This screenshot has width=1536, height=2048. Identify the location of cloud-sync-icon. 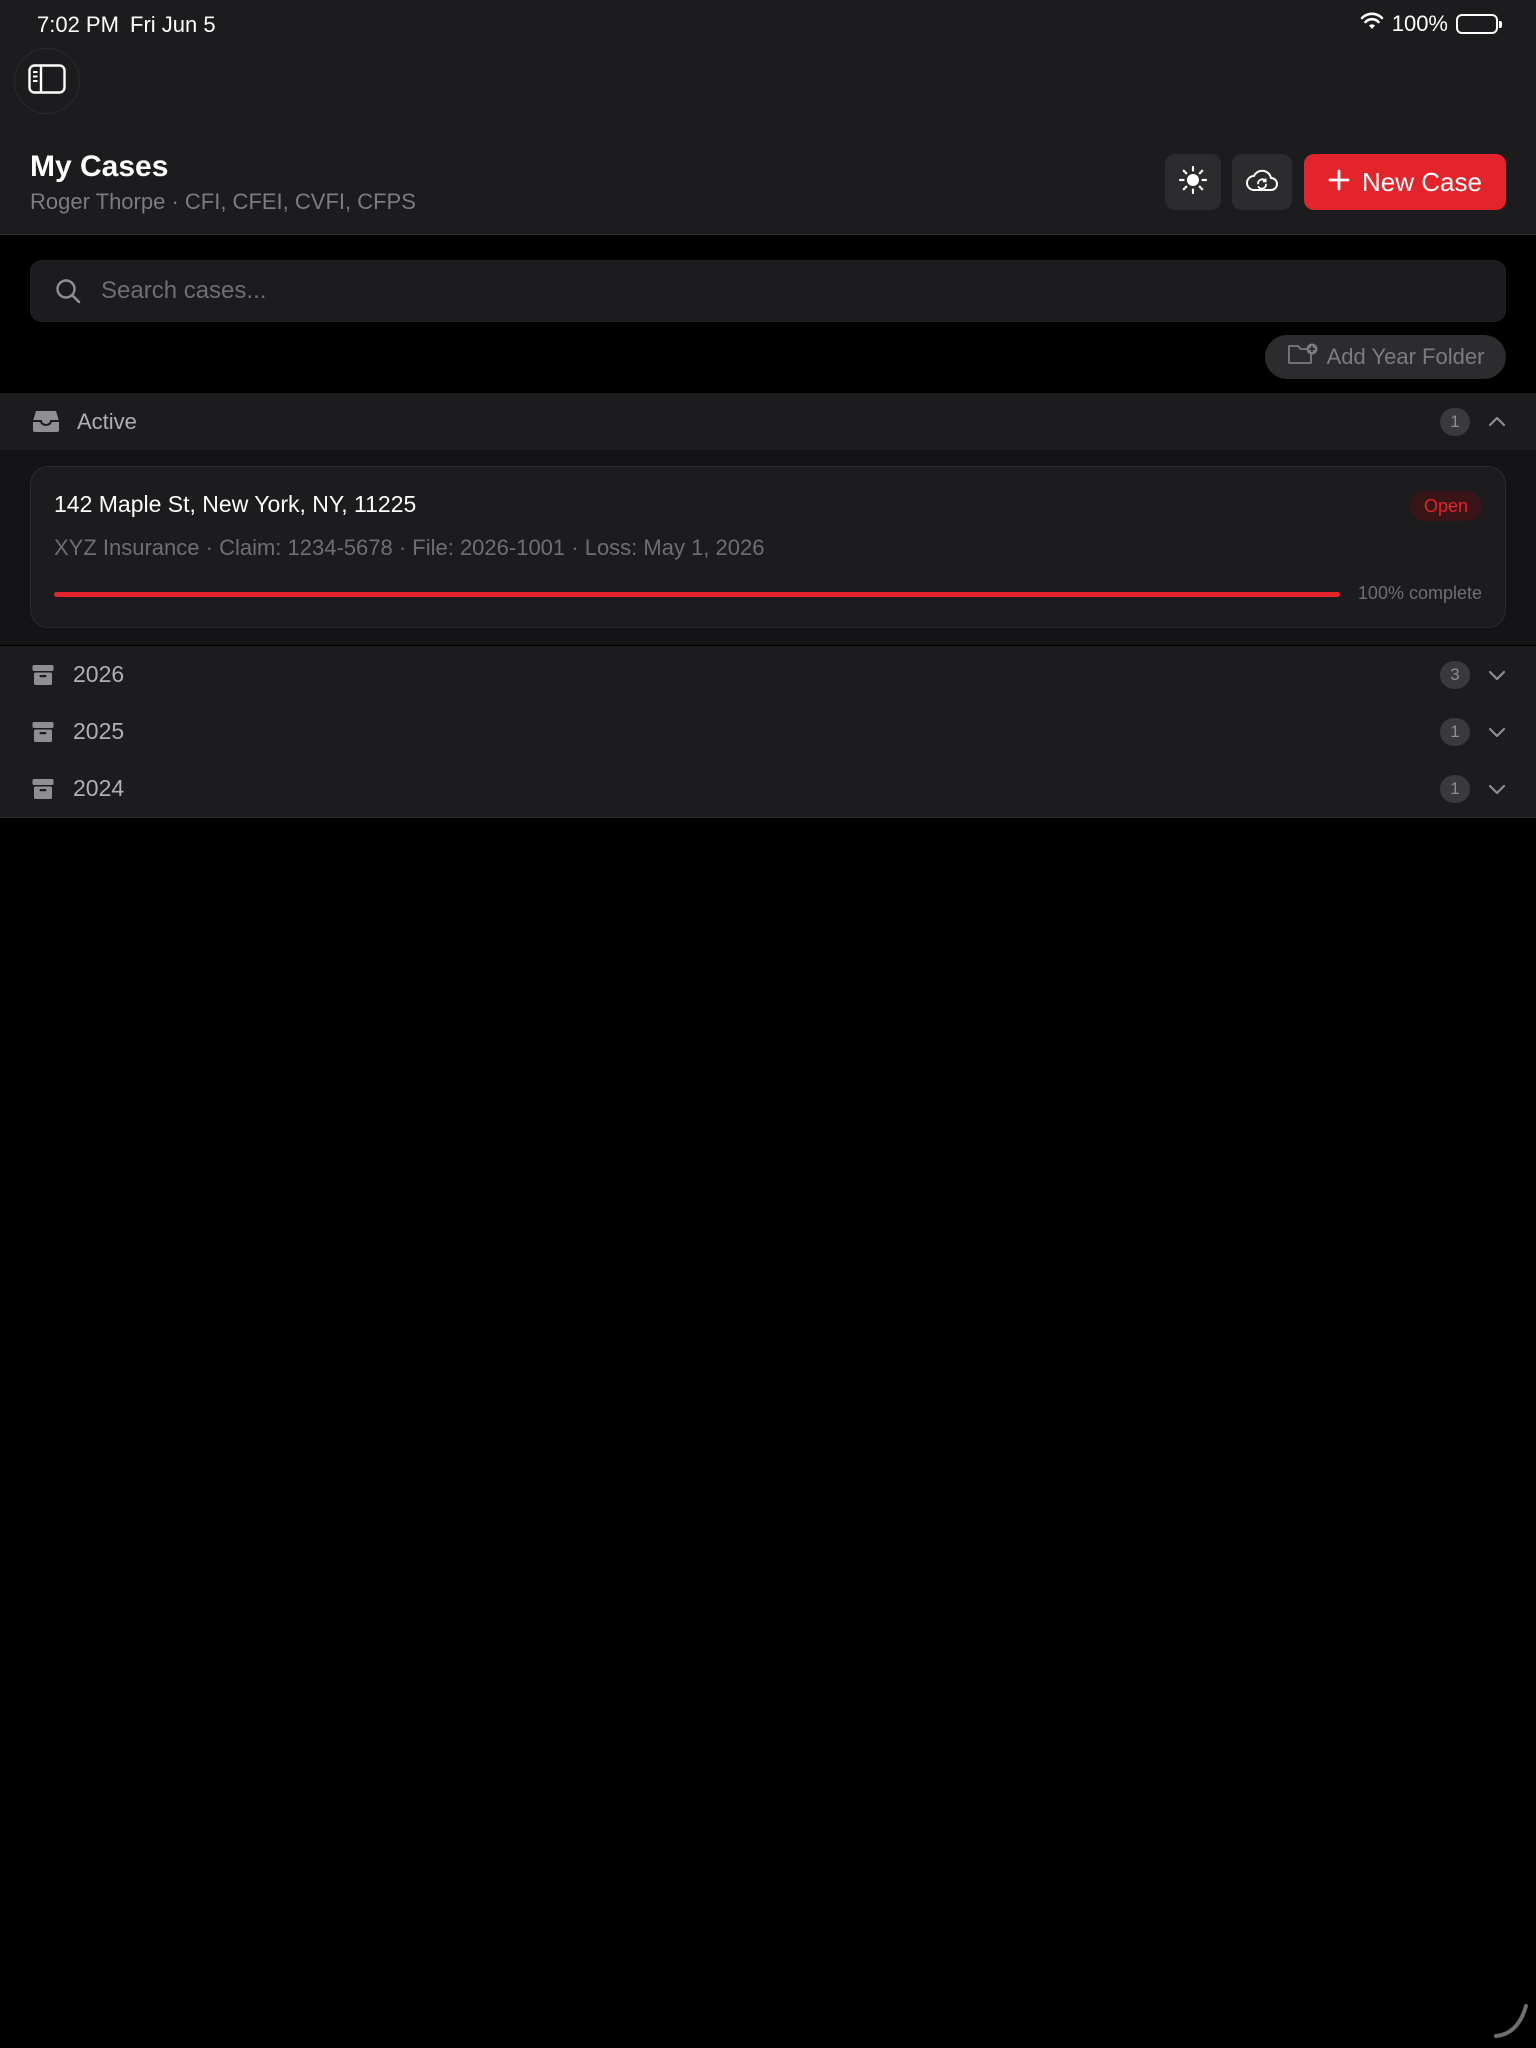
(1262, 182).